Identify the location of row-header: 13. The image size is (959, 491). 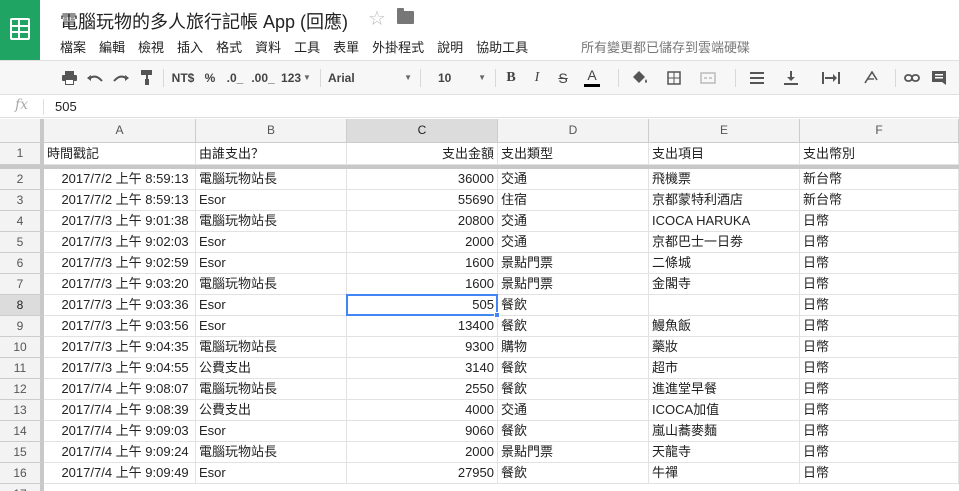
(22, 410).